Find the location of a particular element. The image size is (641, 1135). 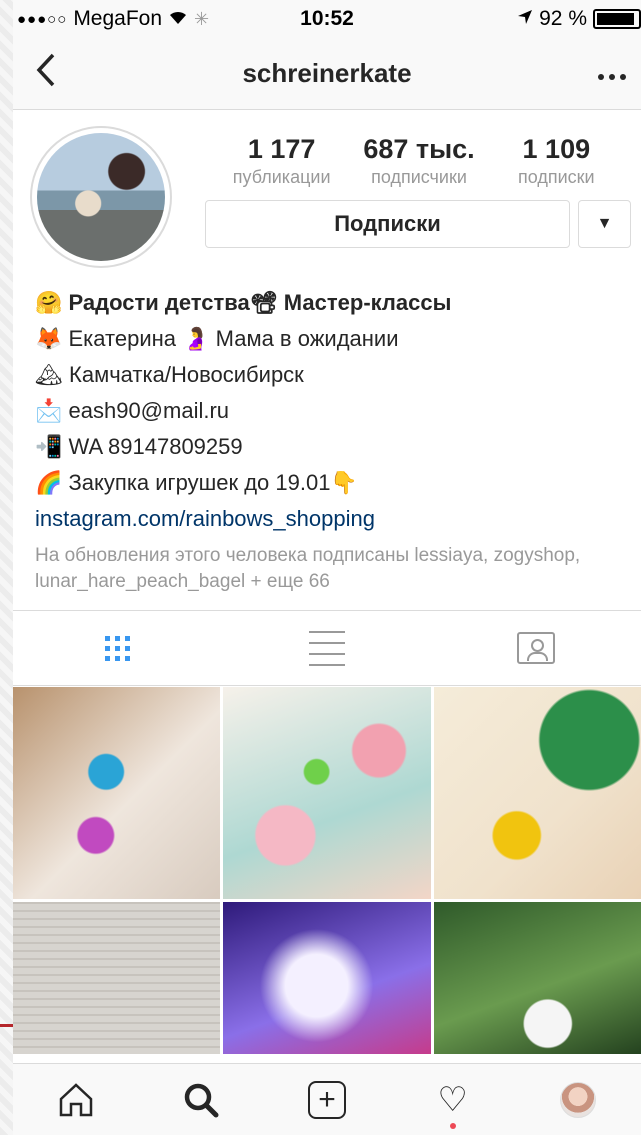

bio-line-email: 📩 eash90@mail.ru is located at coordinates (132, 410).